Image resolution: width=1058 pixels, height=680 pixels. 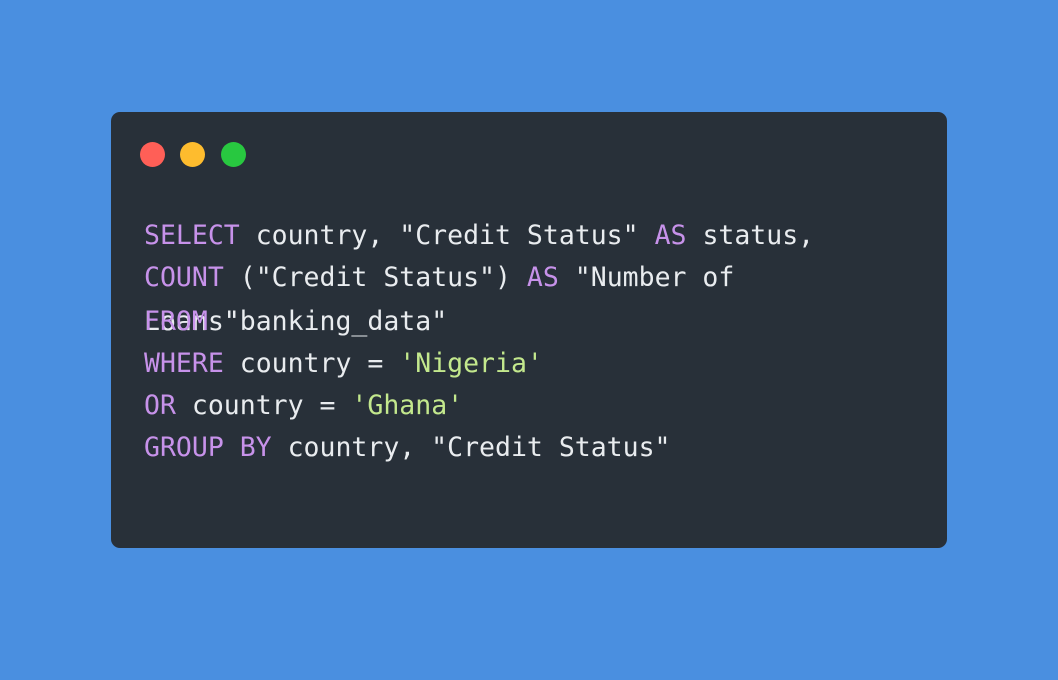 I want to click on code-text: "Number of, so click(x=646, y=277).